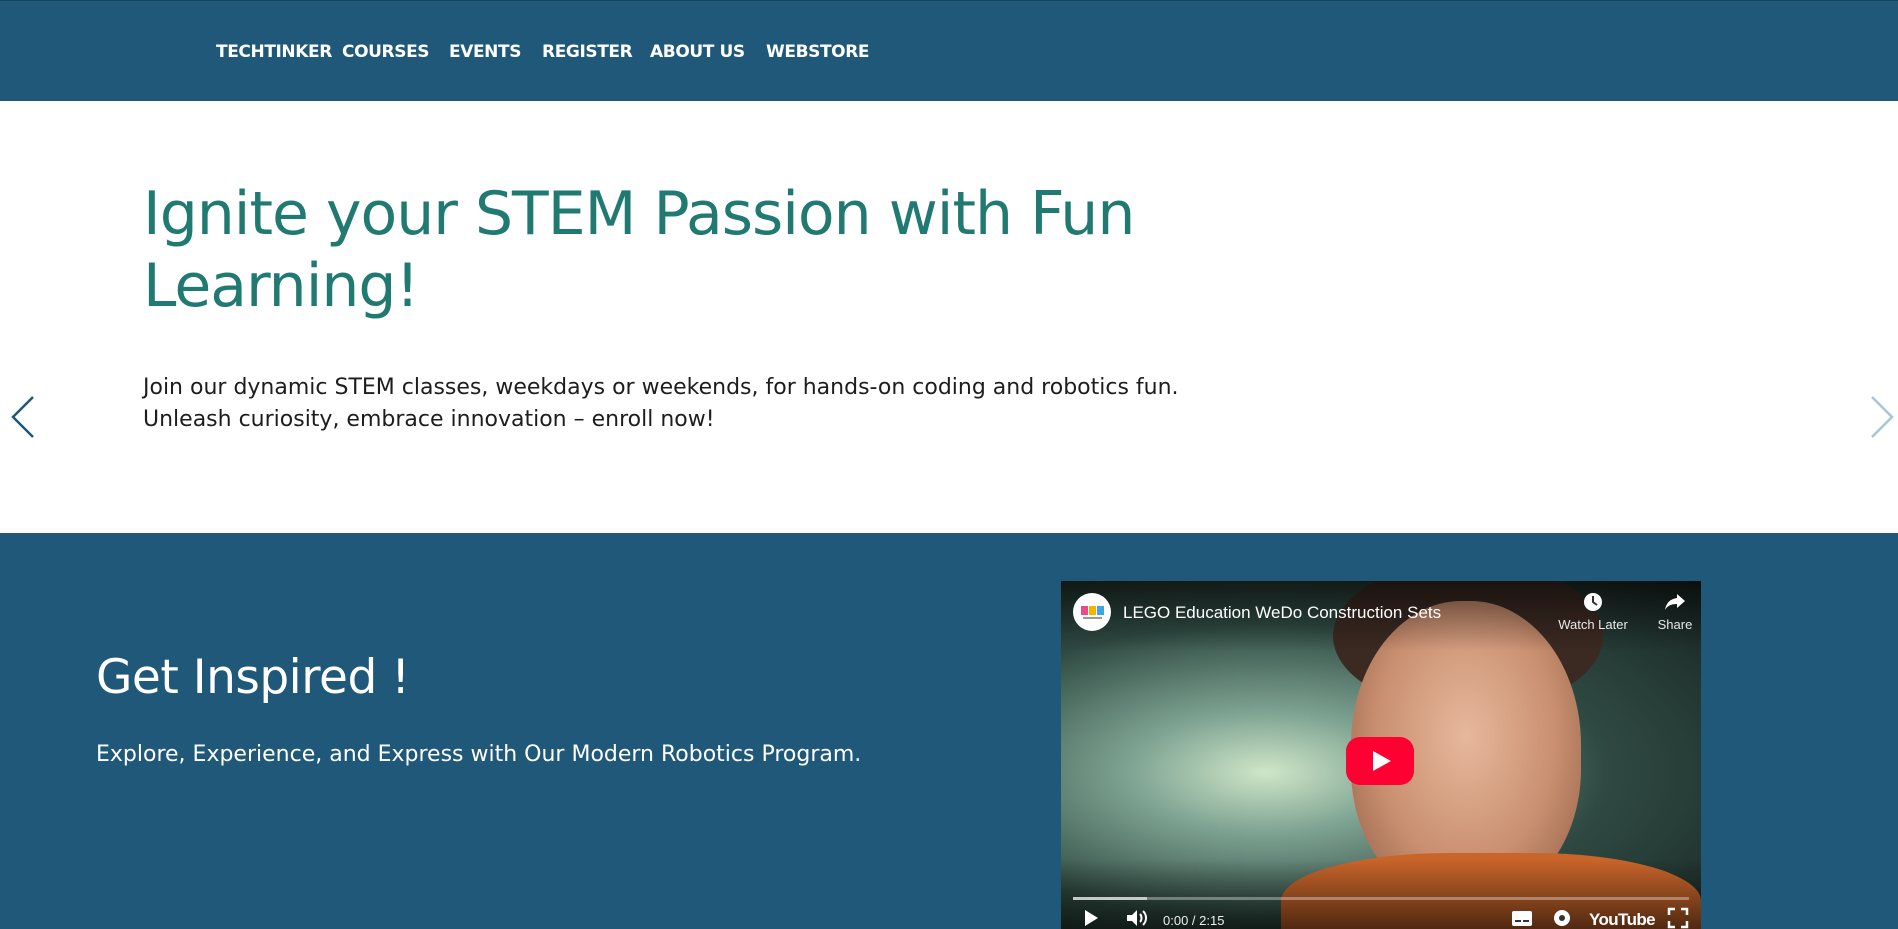 This screenshot has width=1898, height=929. Describe the element at coordinates (1381, 898) in the screenshot. I see `video-progress-bar` at that location.